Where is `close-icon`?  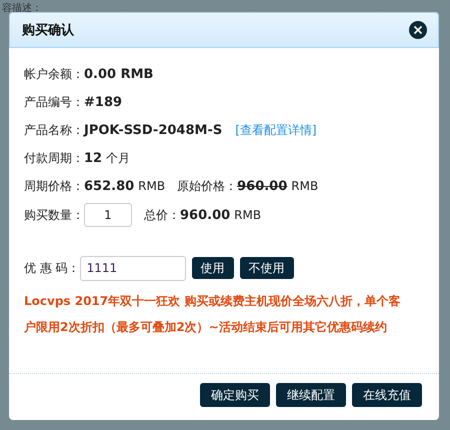
close-icon is located at coordinates (418, 30).